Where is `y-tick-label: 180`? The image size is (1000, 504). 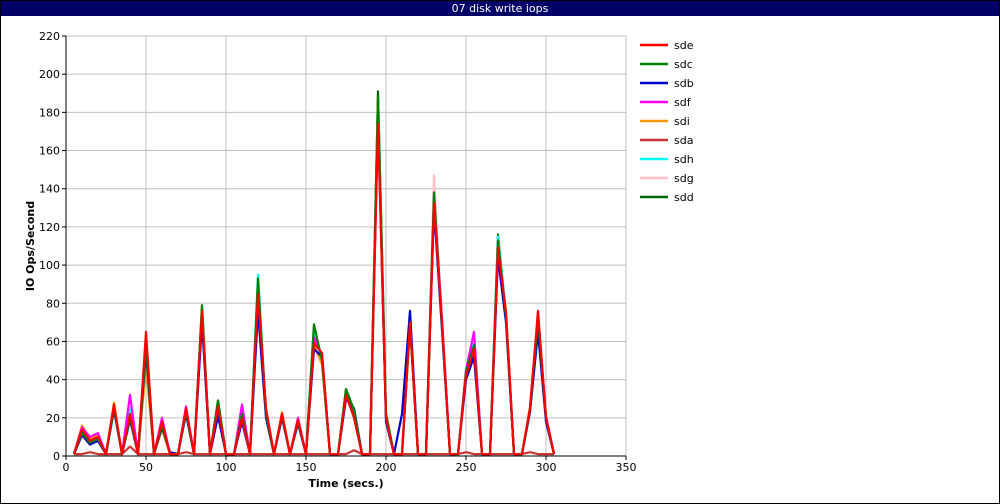 y-tick-label: 180 is located at coordinates (49, 112).